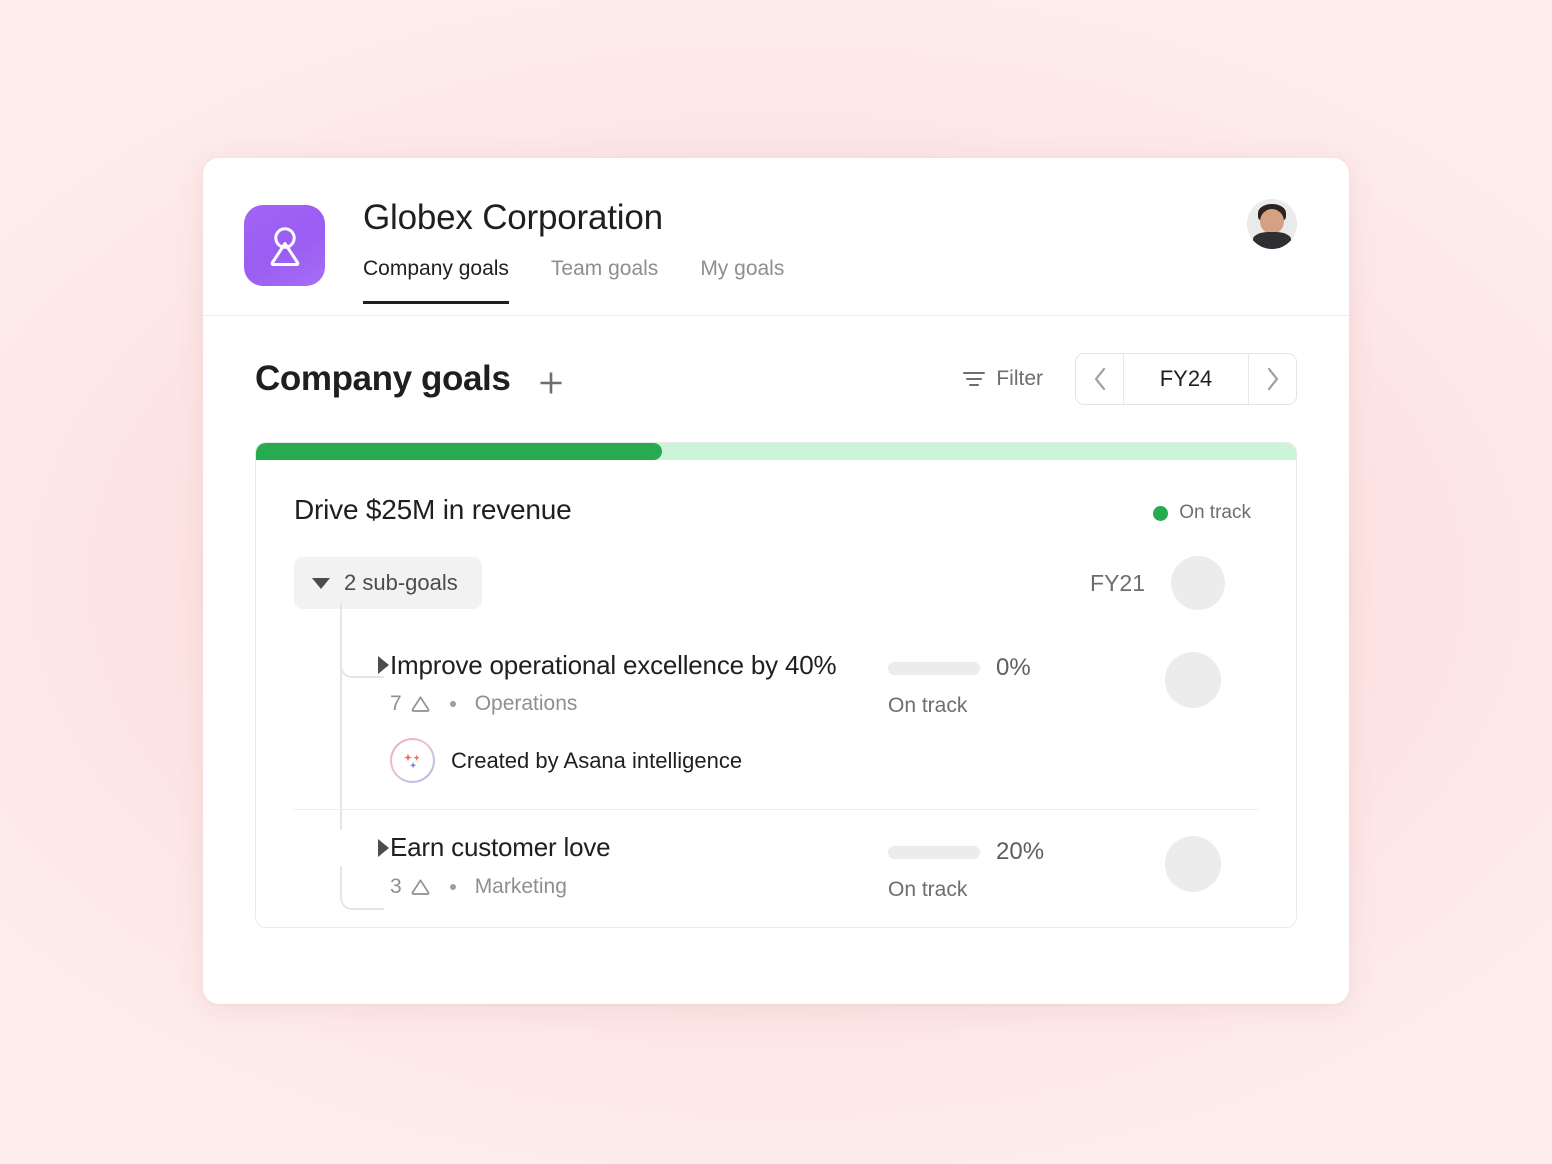  I want to click on org-title: Globex Corporation, so click(513, 217).